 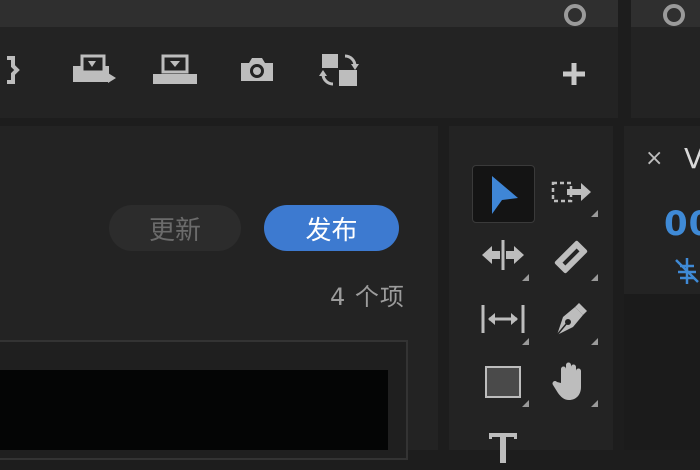 I want to click on razor-tool-icon, so click(x=571, y=257).